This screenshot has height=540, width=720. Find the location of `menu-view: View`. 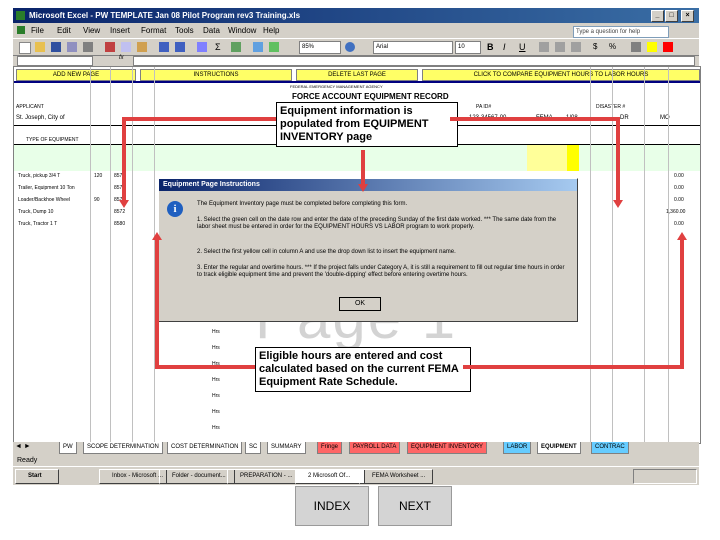

menu-view: View is located at coordinates (91, 30).